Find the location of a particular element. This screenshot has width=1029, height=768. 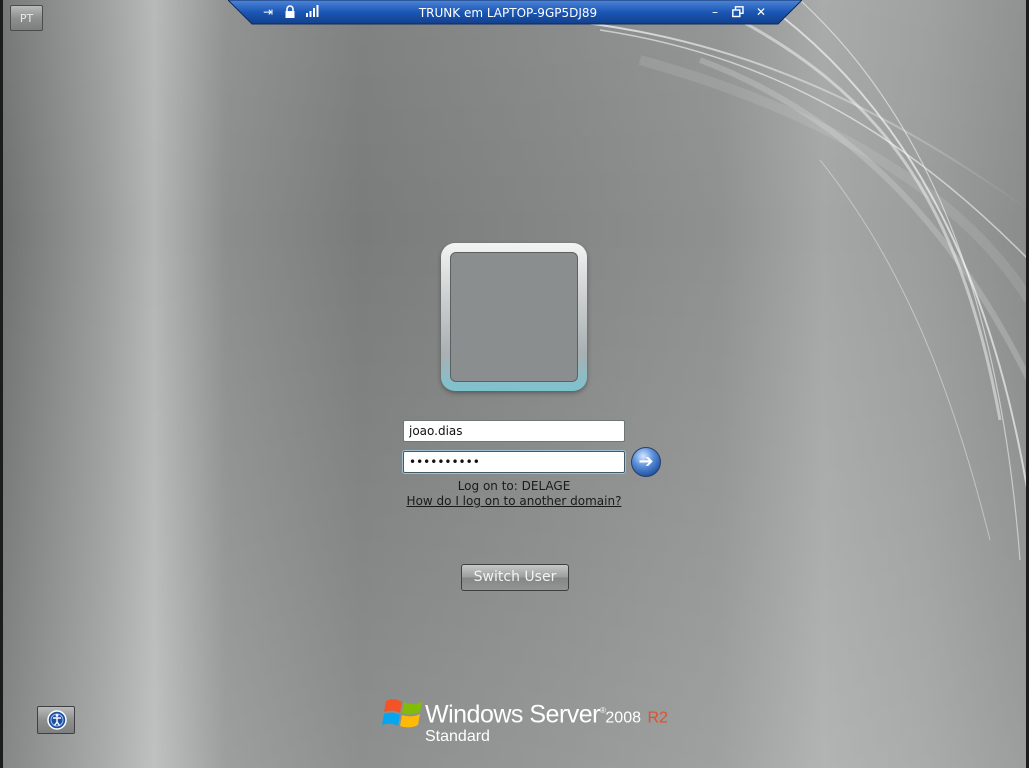

arrow-right-icon: ➔ is located at coordinates (646, 461).